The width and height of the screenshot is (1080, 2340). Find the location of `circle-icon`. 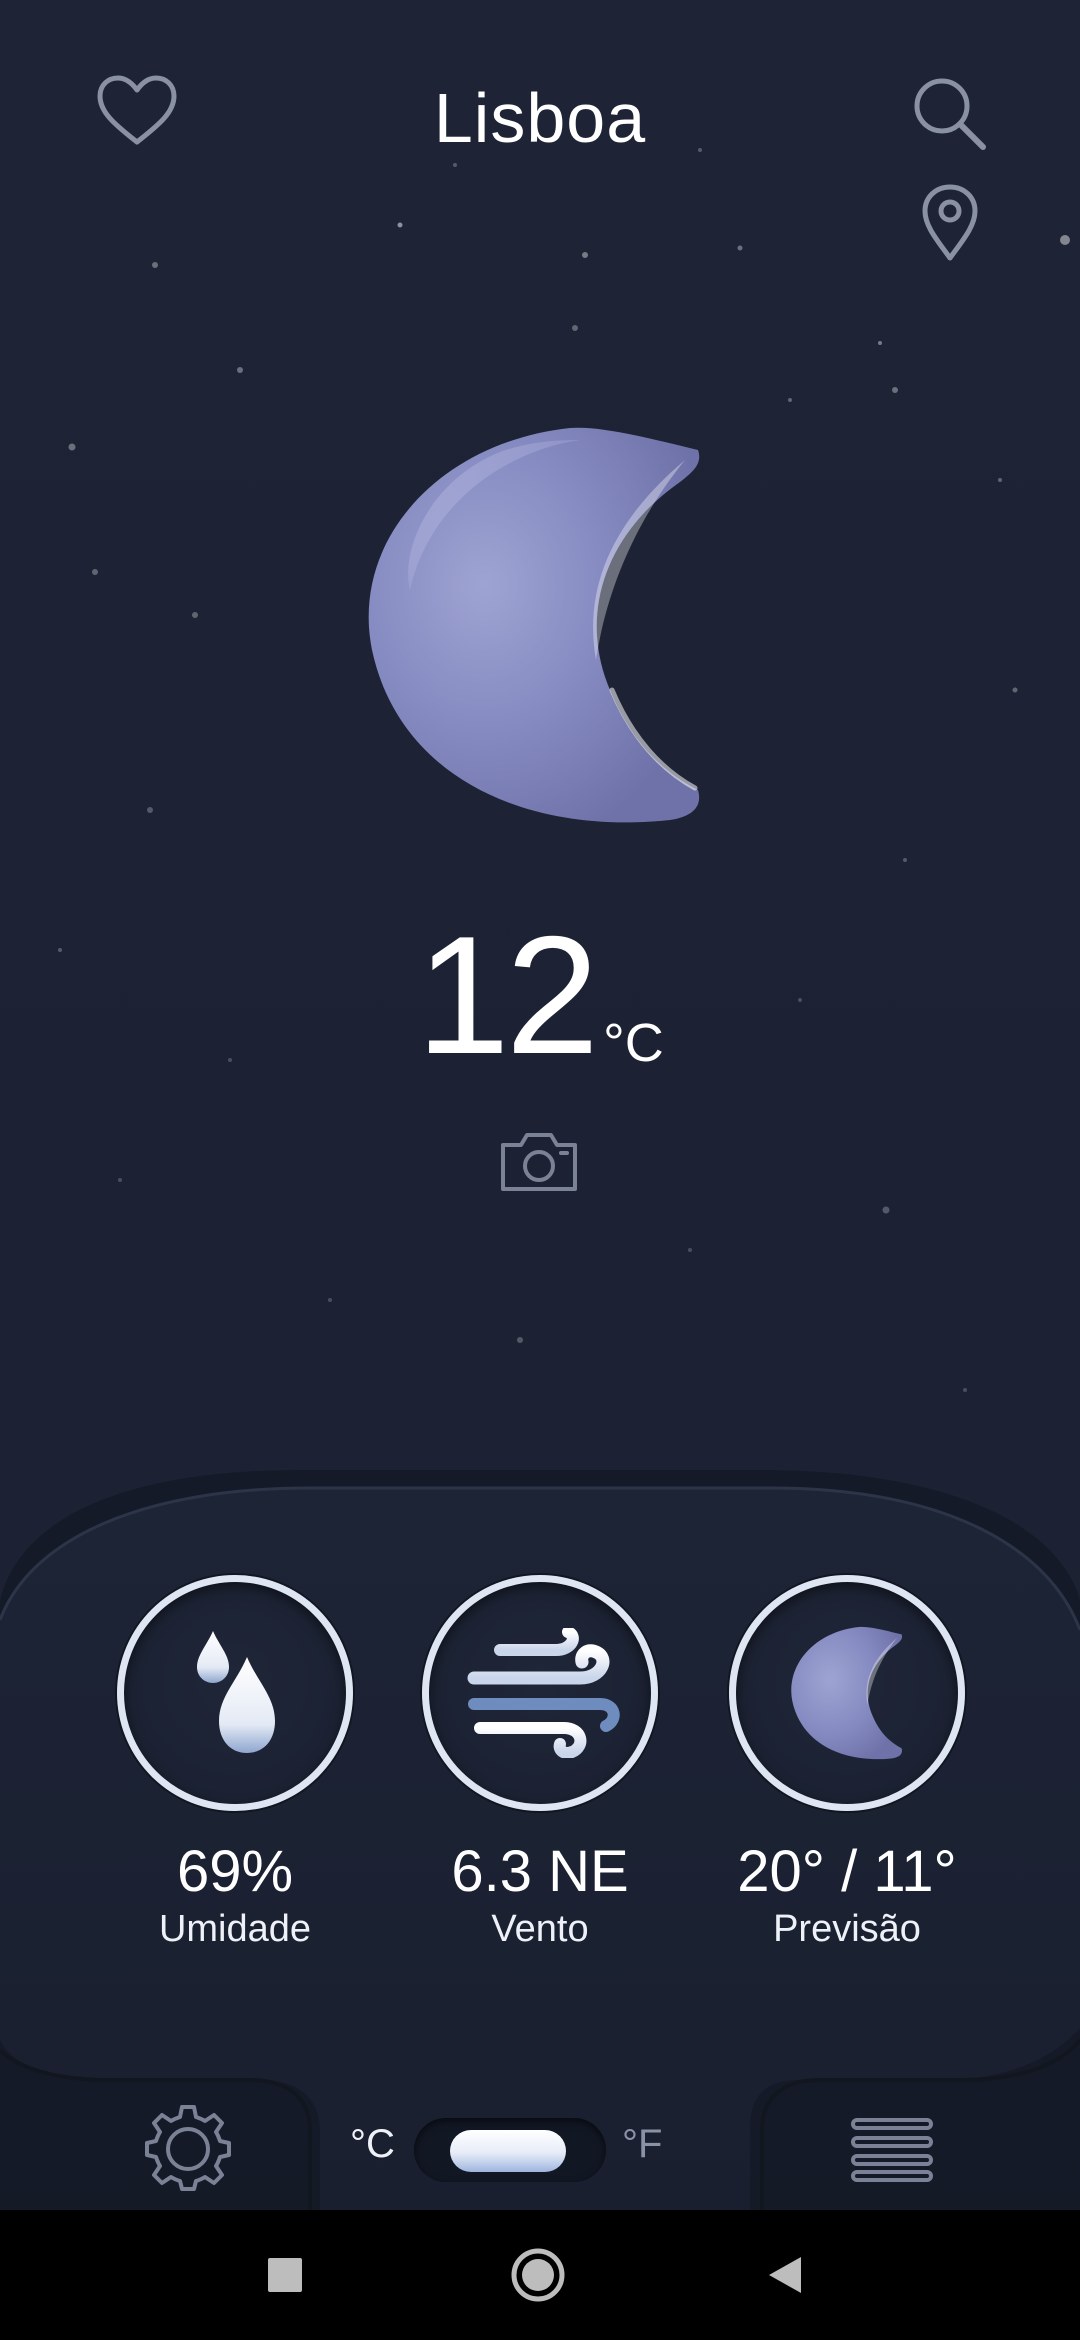

circle-icon is located at coordinates (538, 2275).